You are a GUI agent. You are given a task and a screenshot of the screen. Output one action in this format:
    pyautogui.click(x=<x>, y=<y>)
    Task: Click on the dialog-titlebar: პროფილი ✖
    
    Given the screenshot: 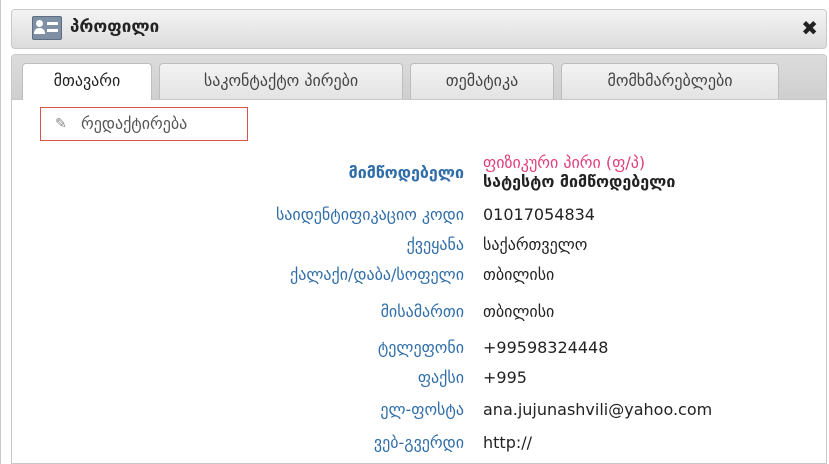 What is the action you would take?
    pyautogui.click(x=419, y=29)
    